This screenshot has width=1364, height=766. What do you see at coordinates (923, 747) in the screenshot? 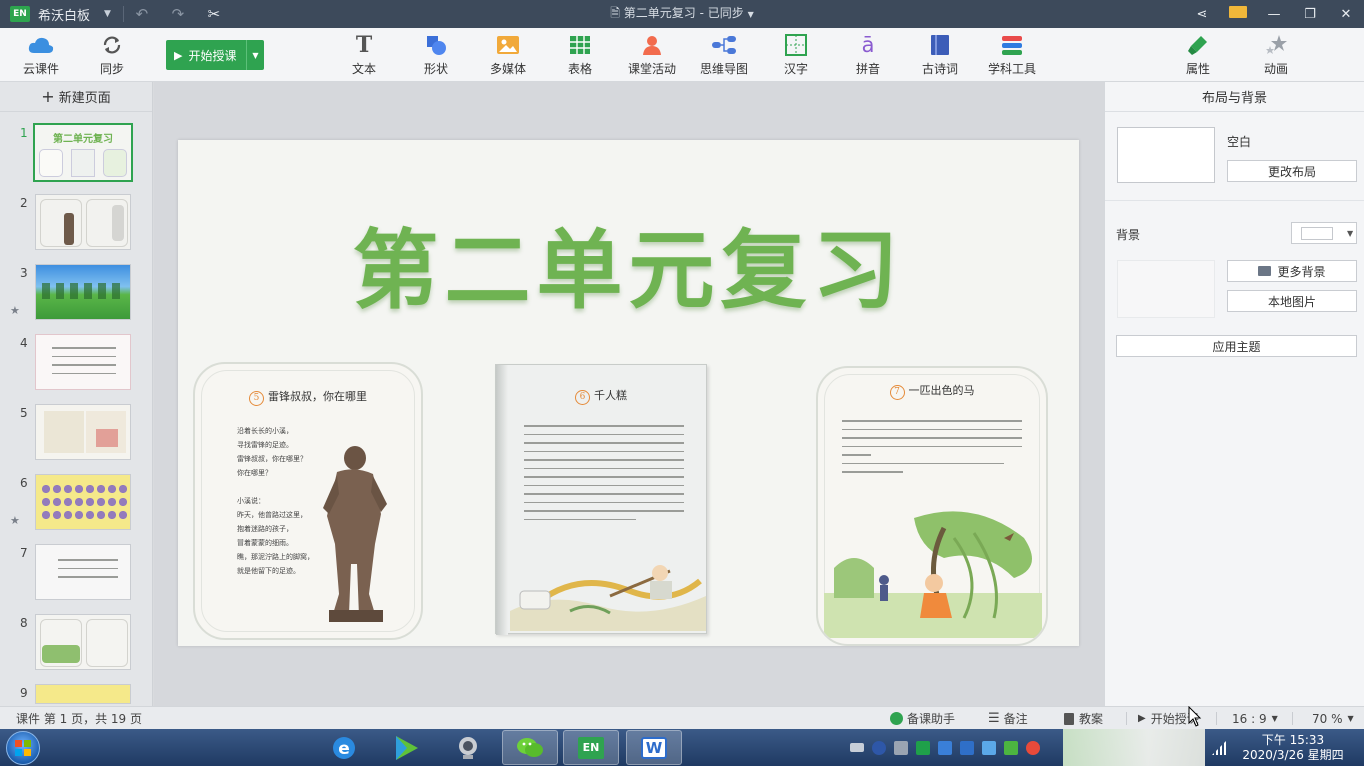
I see `n-app-icon` at bounding box center [923, 747].